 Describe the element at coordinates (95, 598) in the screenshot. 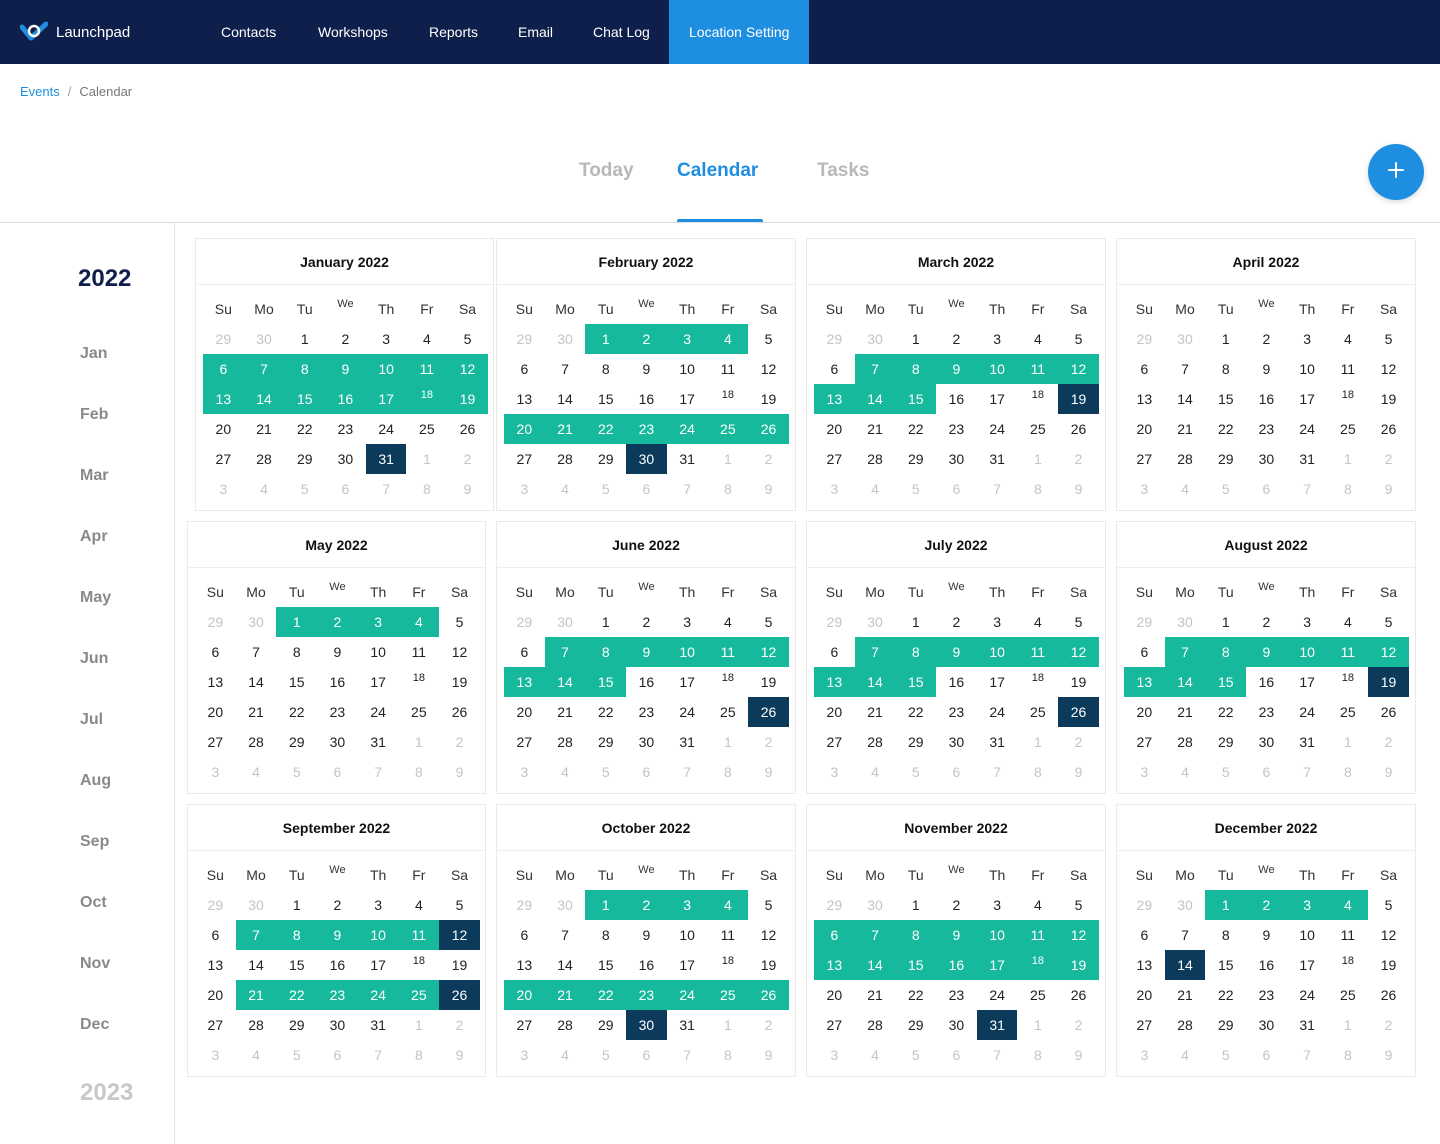

I see `sidebar-month-may: May` at that location.